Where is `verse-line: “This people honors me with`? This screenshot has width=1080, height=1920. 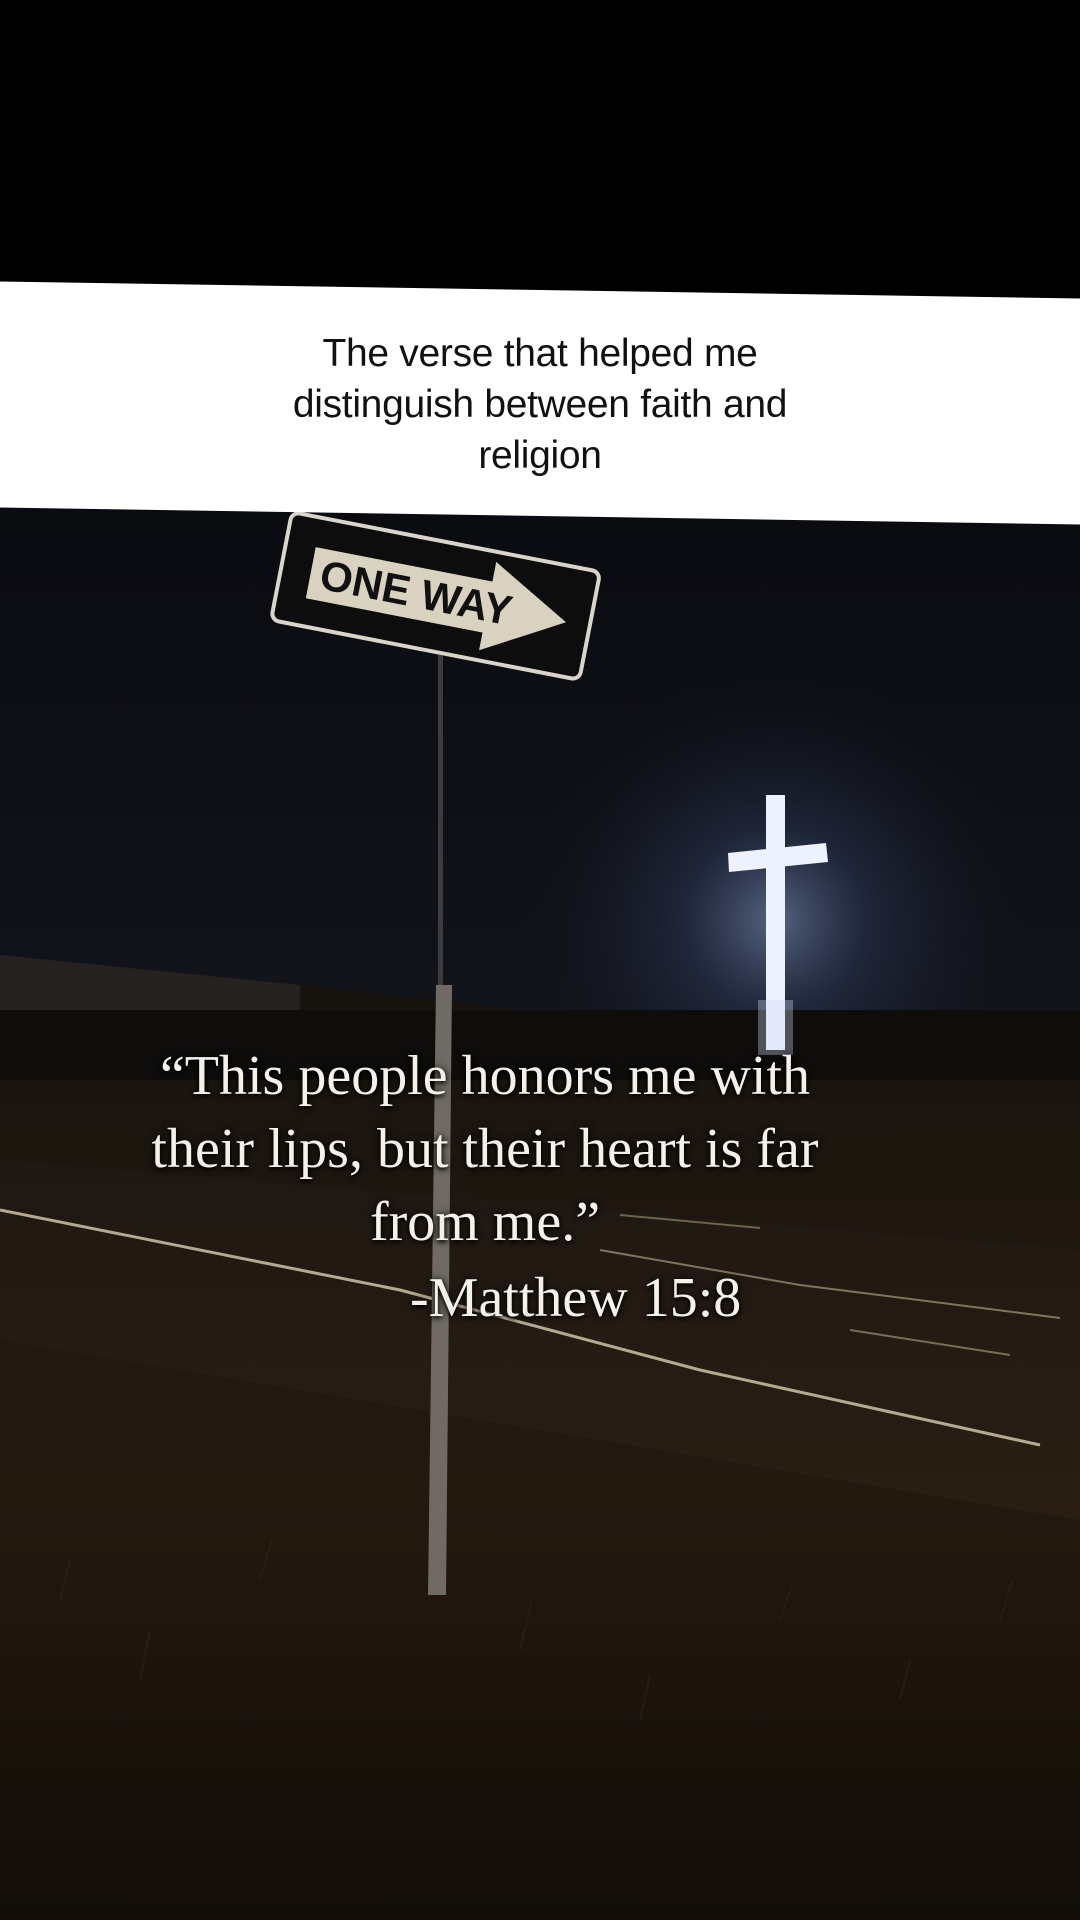 verse-line: “This people honors me with is located at coordinates (485, 1076).